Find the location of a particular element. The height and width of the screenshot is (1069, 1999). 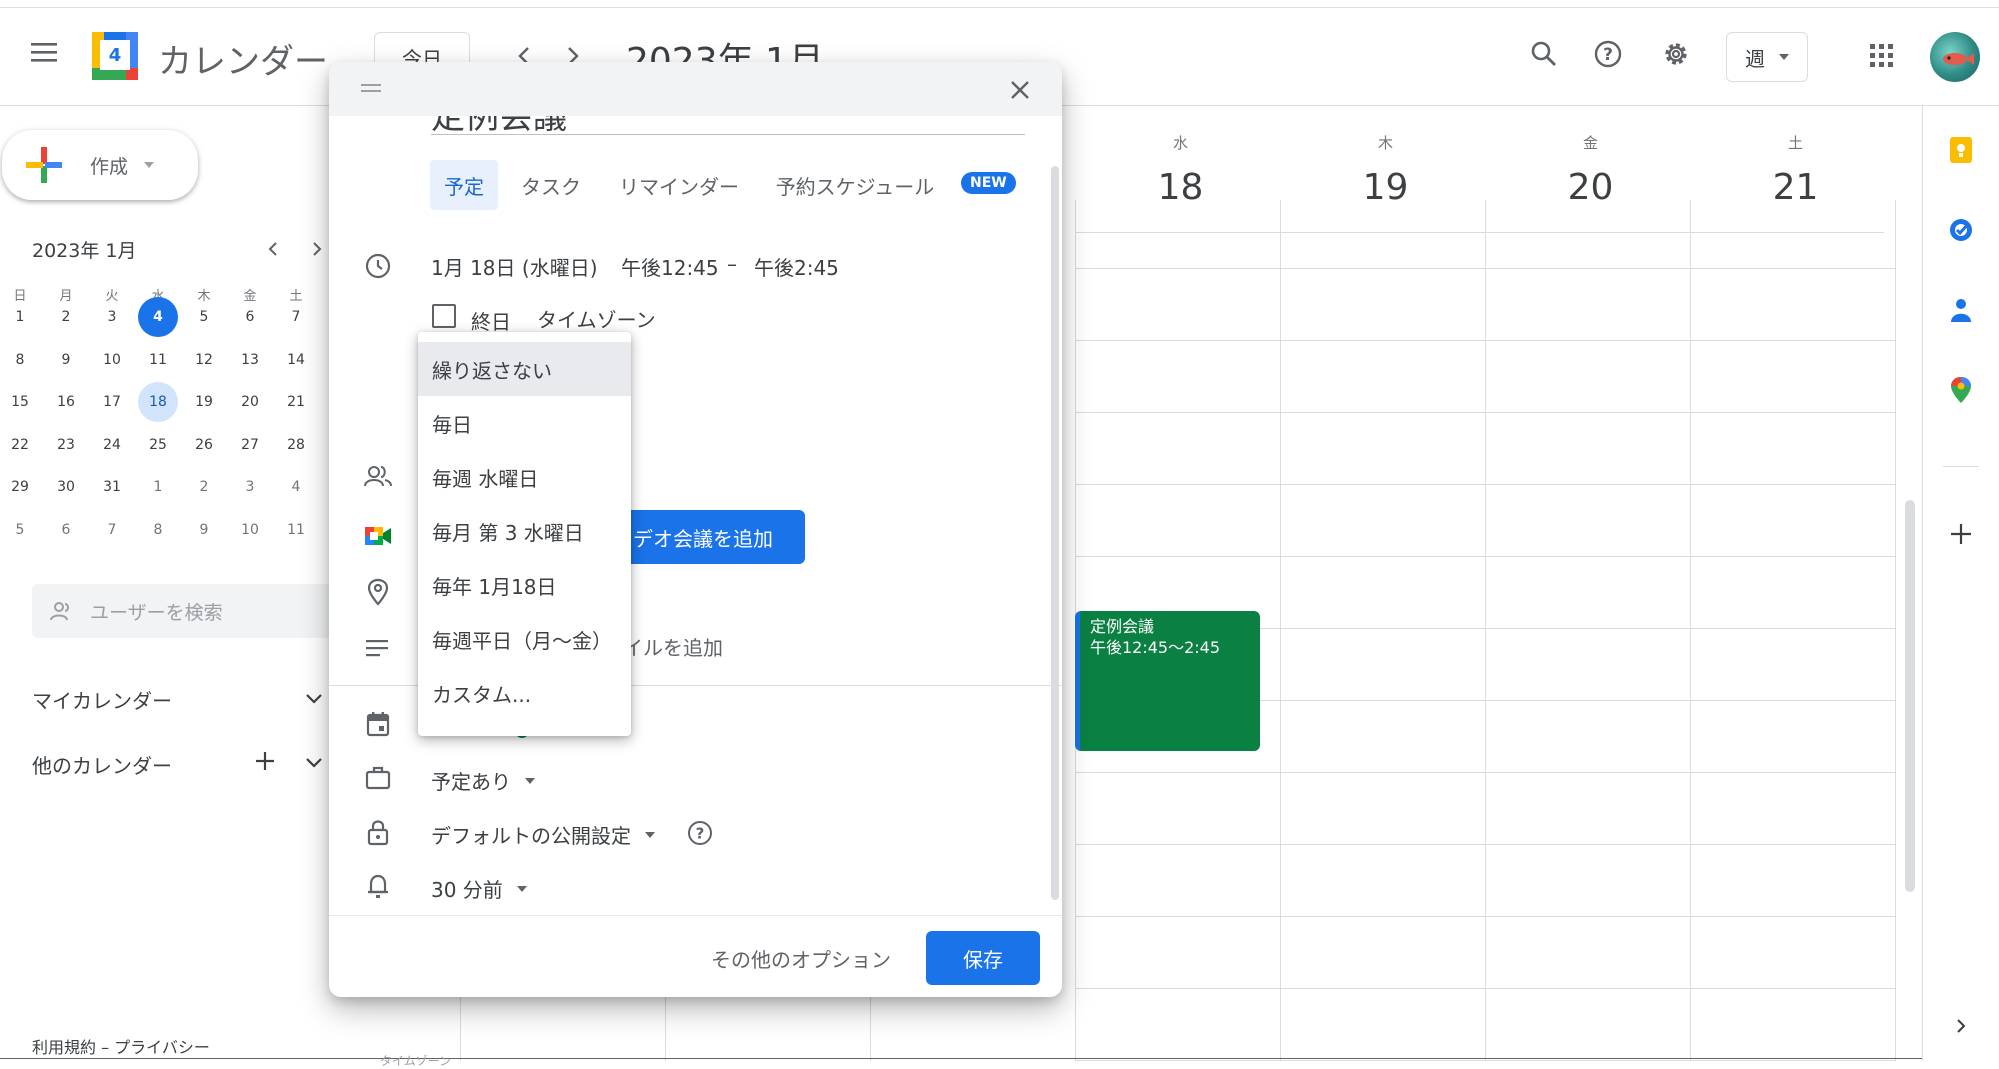

all-day-label: 終日 is located at coordinates (491, 322).